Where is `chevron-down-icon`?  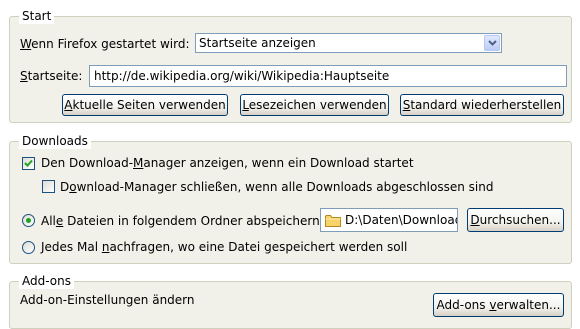
chevron-down-icon is located at coordinates (492, 43).